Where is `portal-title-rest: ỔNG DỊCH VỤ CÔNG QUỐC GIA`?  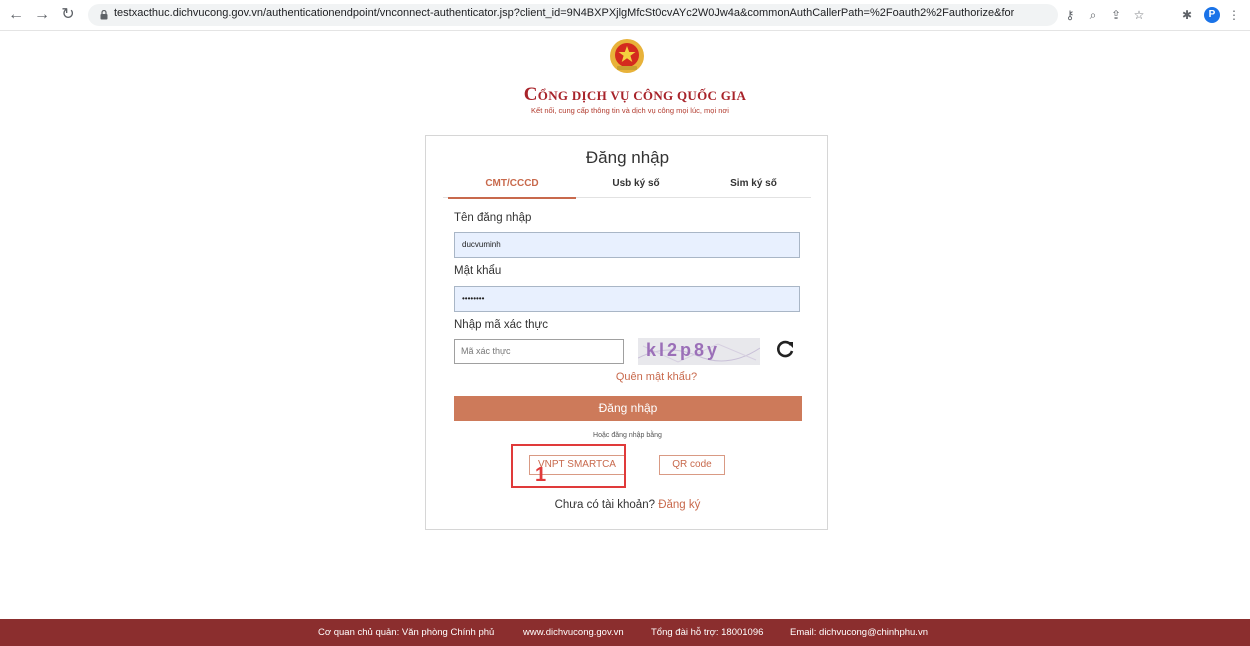
portal-title-rest: ỔNG DỊCH VỤ CÔNG QUỐC GIA is located at coordinates (642, 95).